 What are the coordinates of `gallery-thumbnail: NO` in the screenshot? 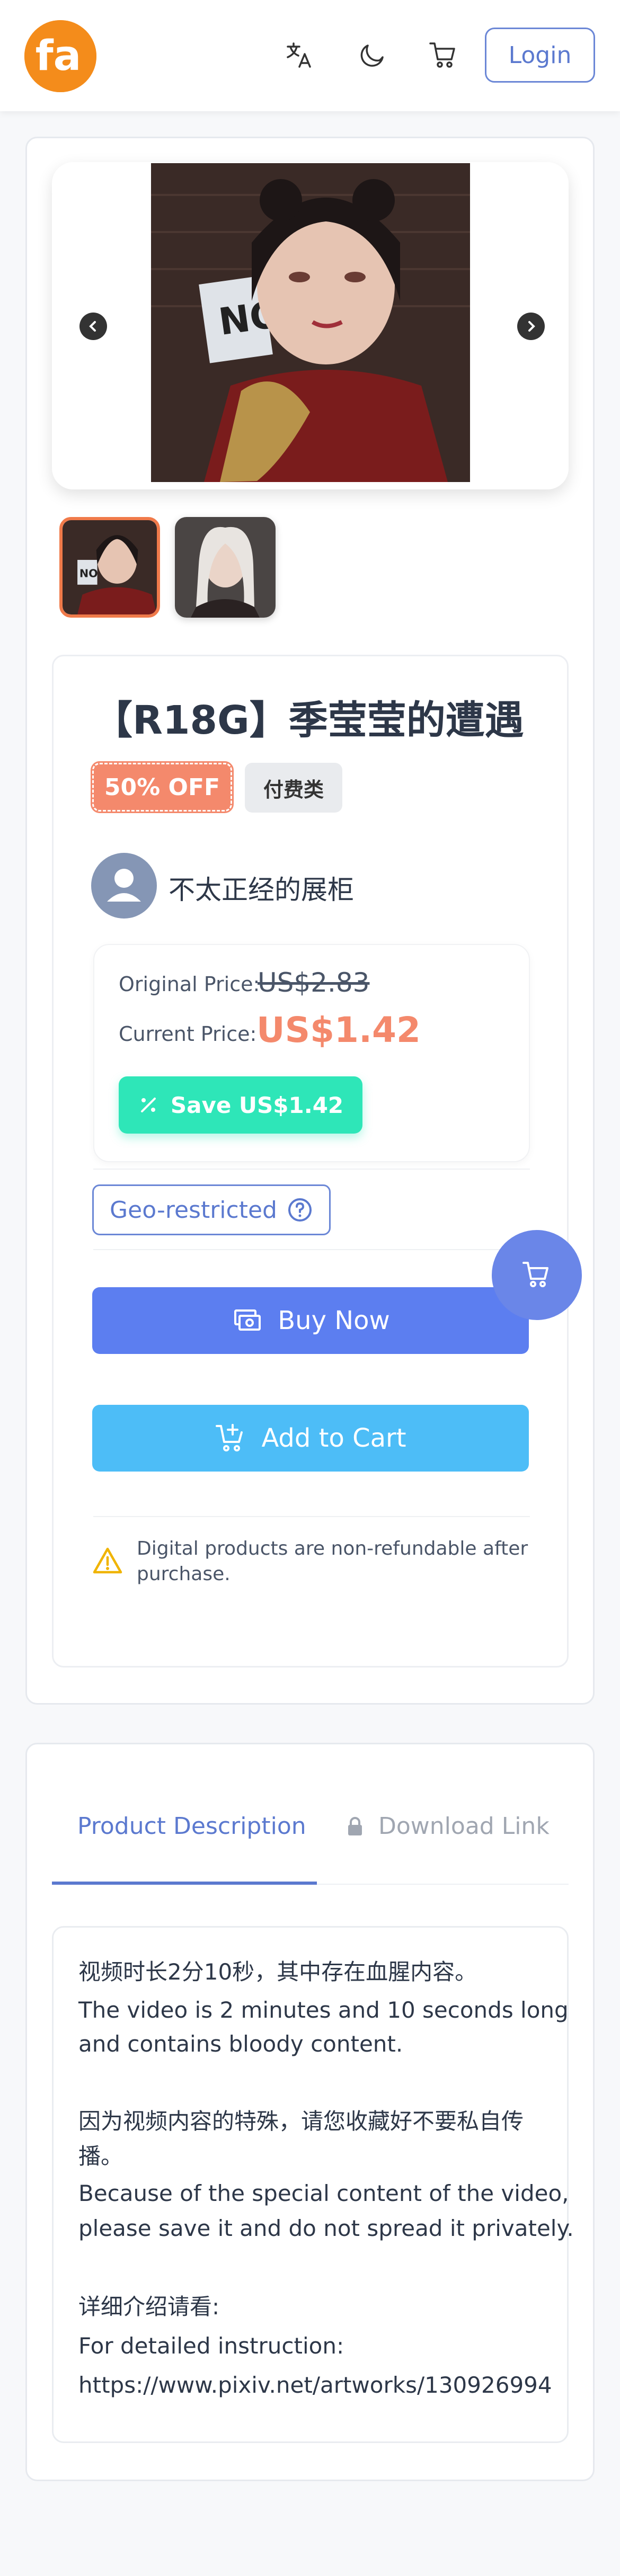 It's located at (110, 567).